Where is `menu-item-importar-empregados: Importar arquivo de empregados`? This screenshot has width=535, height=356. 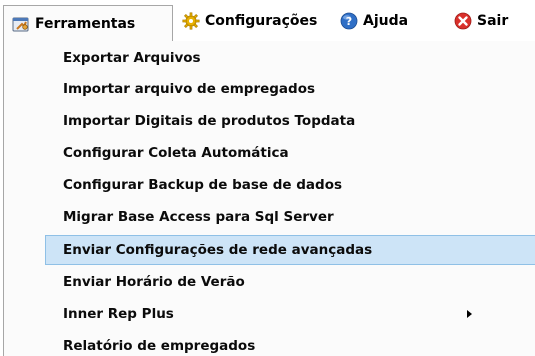 menu-item-importar-empregados: Importar arquivo de empregados is located at coordinates (290, 89).